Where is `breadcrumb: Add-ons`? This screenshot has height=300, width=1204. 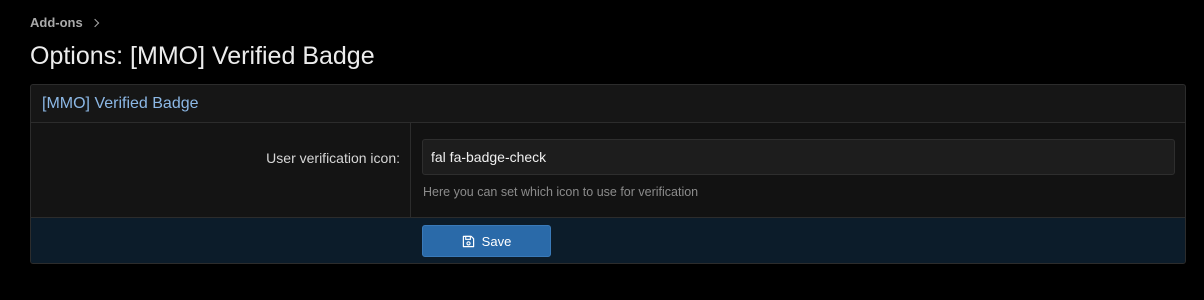 breadcrumb: Add-ons is located at coordinates (64, 22).